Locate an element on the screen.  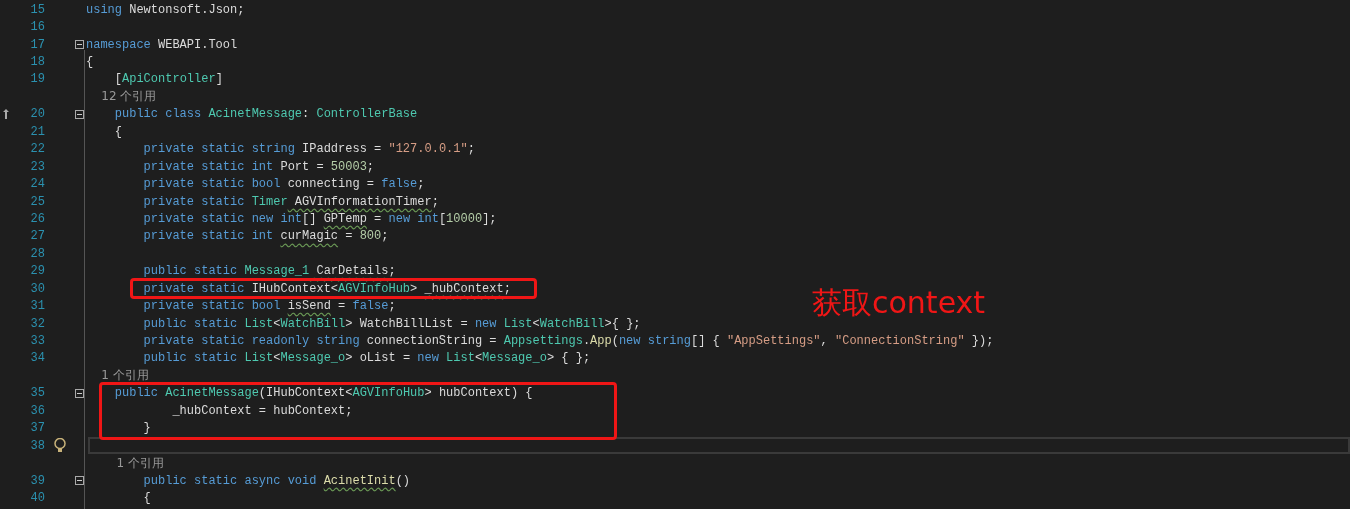
line-number: 25 is located at coordinates (37, 201).